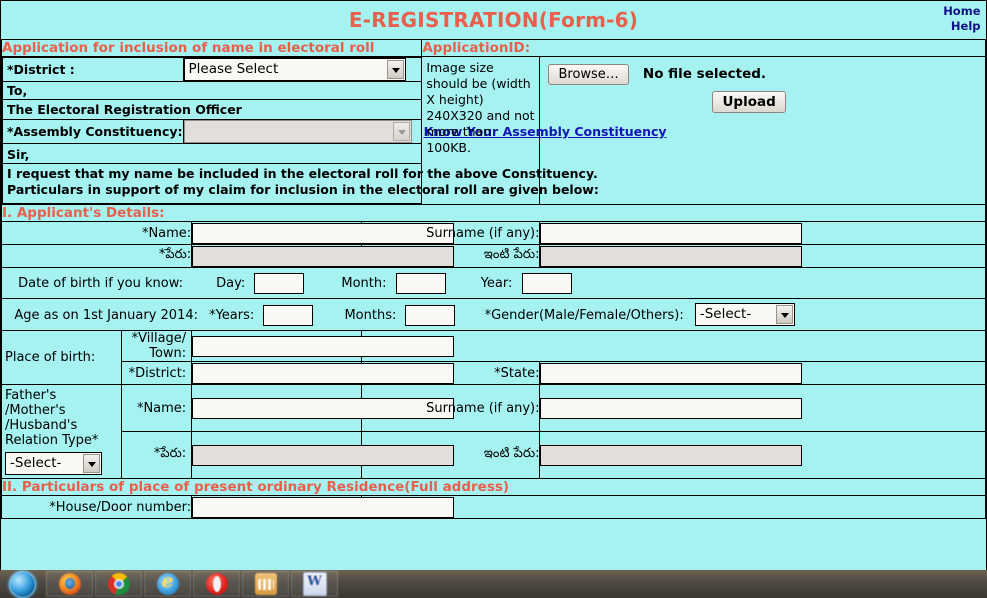 This screenshot has height=598, width=987. I want to click on relation-surname-label: Surname (if any):, so click(483, 408).